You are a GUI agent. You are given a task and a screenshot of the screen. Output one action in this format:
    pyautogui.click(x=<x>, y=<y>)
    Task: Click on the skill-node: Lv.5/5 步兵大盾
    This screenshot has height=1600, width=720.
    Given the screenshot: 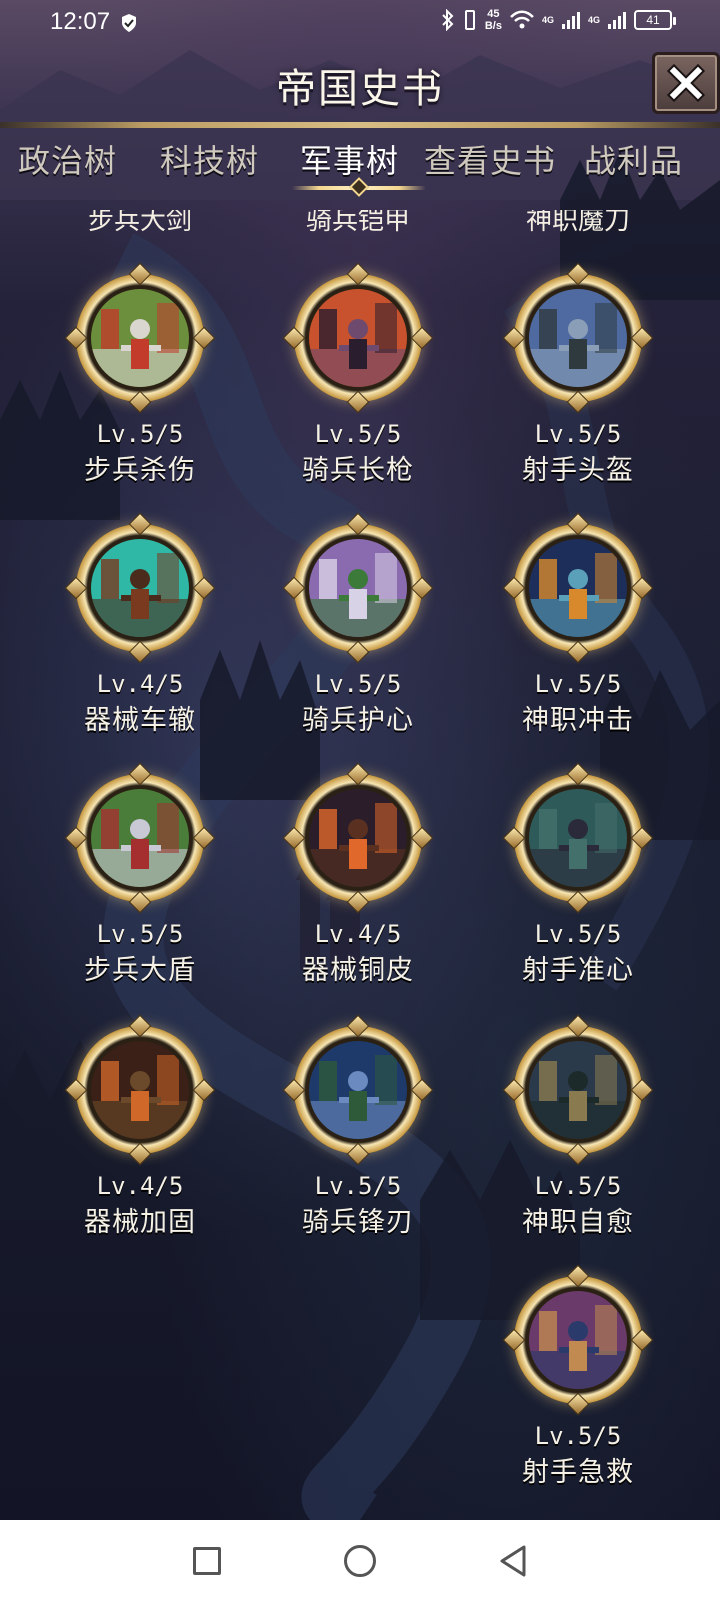 What is the action you would take?
    pyautogui.click(x=140, y=875)
    